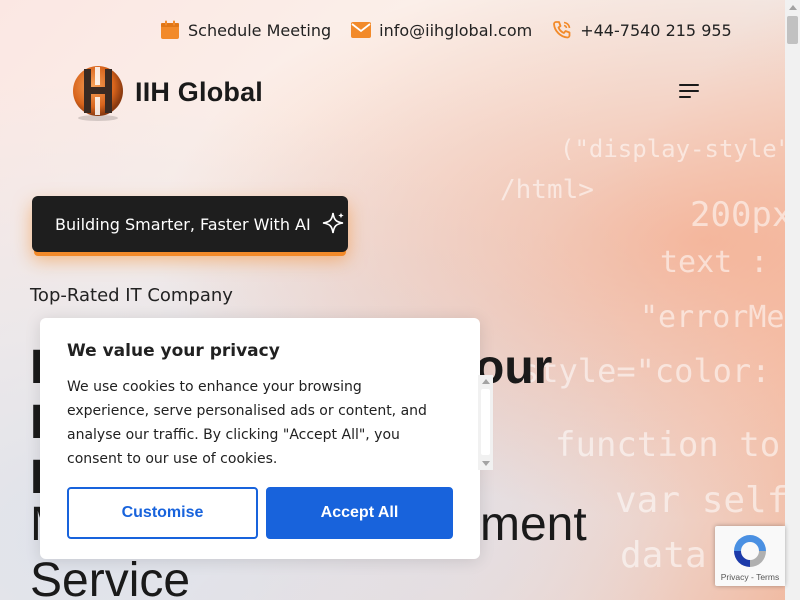 The width and height of the screenshot is (800, 600). I want to click on sparkle-icon, so click(333, 223).